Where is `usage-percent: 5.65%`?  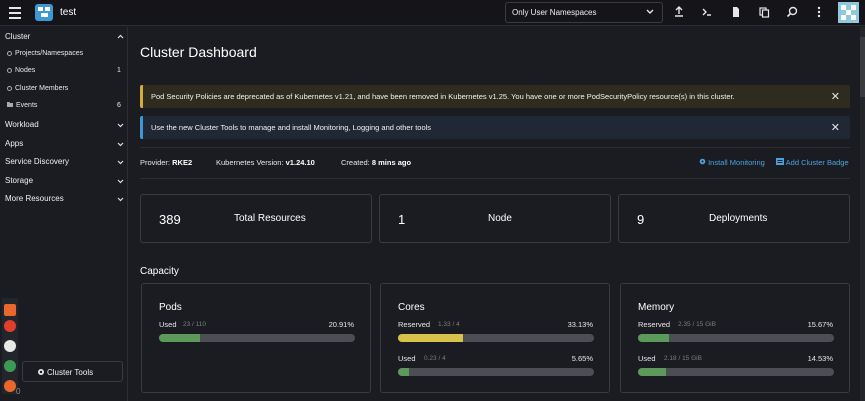
usage-percent: 5.65% is located at coordinates (582, 358).